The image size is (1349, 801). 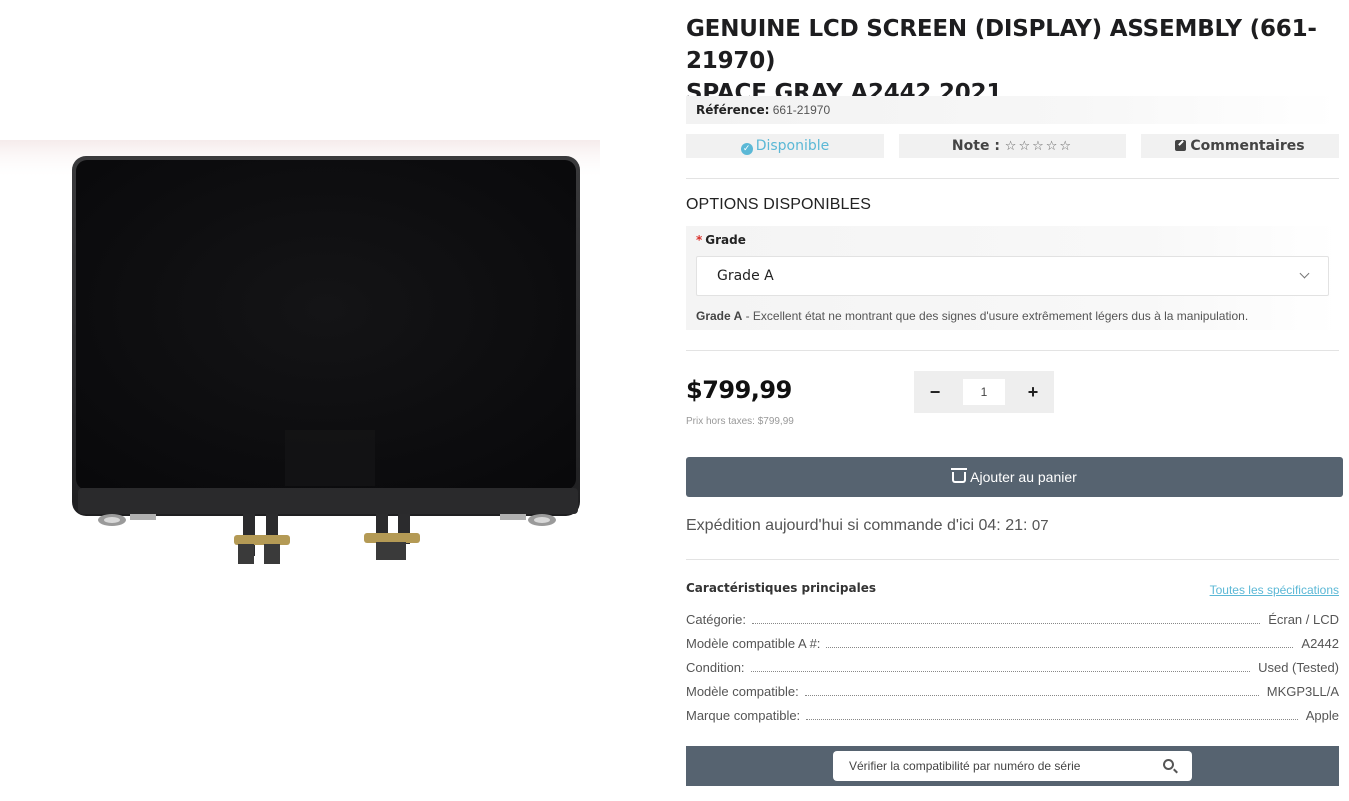 I want to click on rating-stars-icon: ☆☆☆☆☆, so click(x=1039, y=146).